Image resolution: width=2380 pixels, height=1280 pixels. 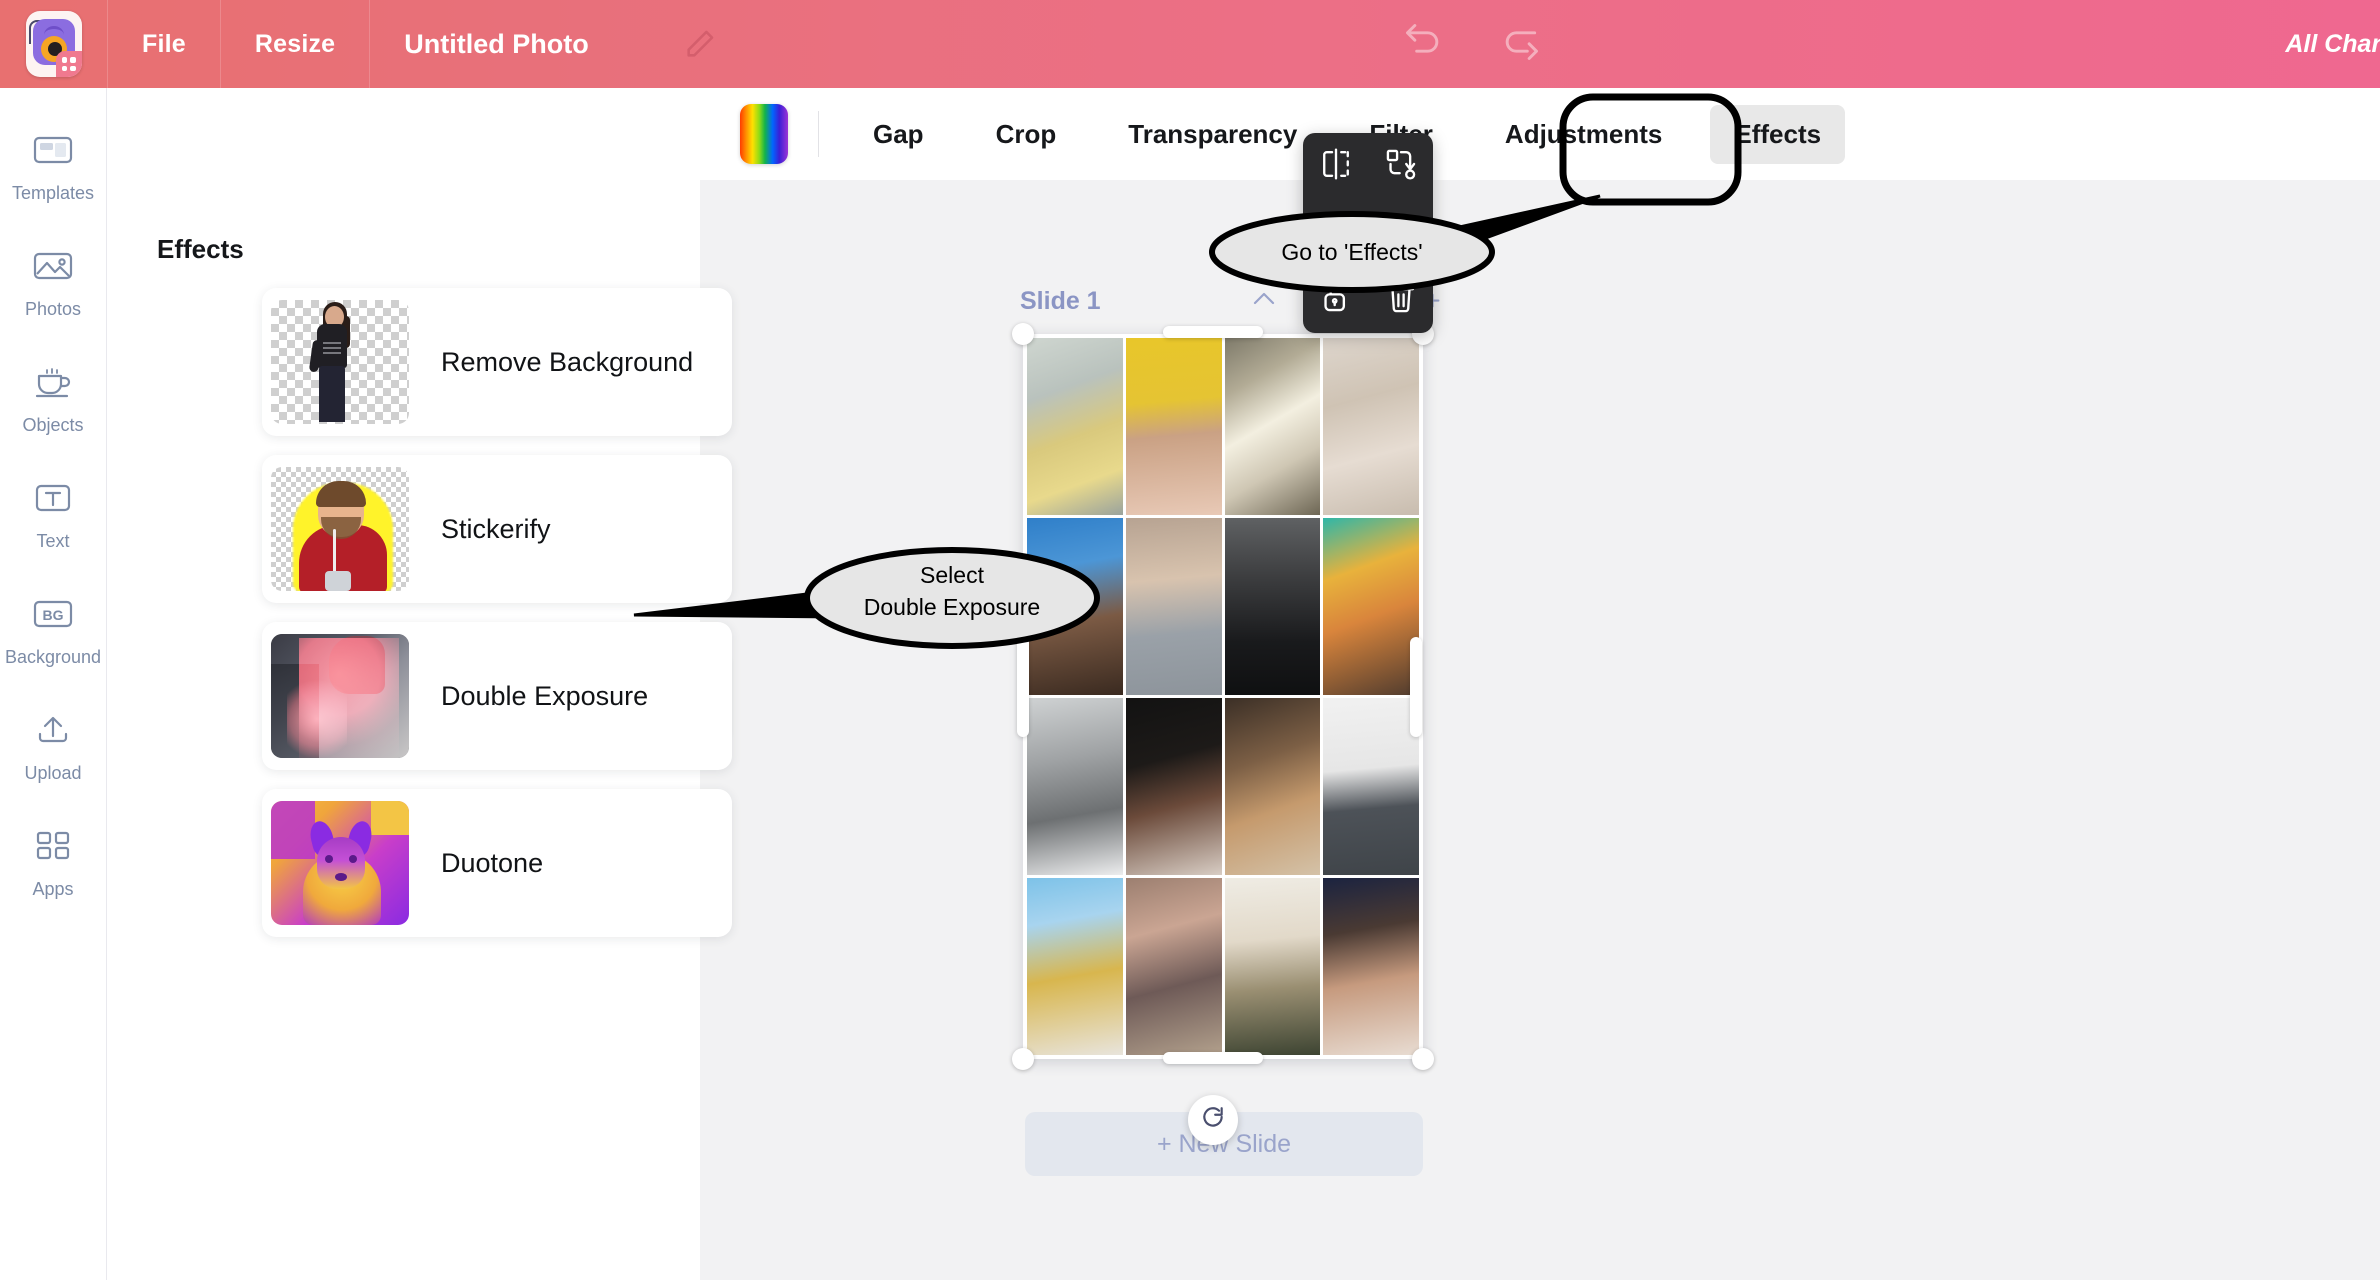 I want to click on app-logo, so click(x=54, y=44).